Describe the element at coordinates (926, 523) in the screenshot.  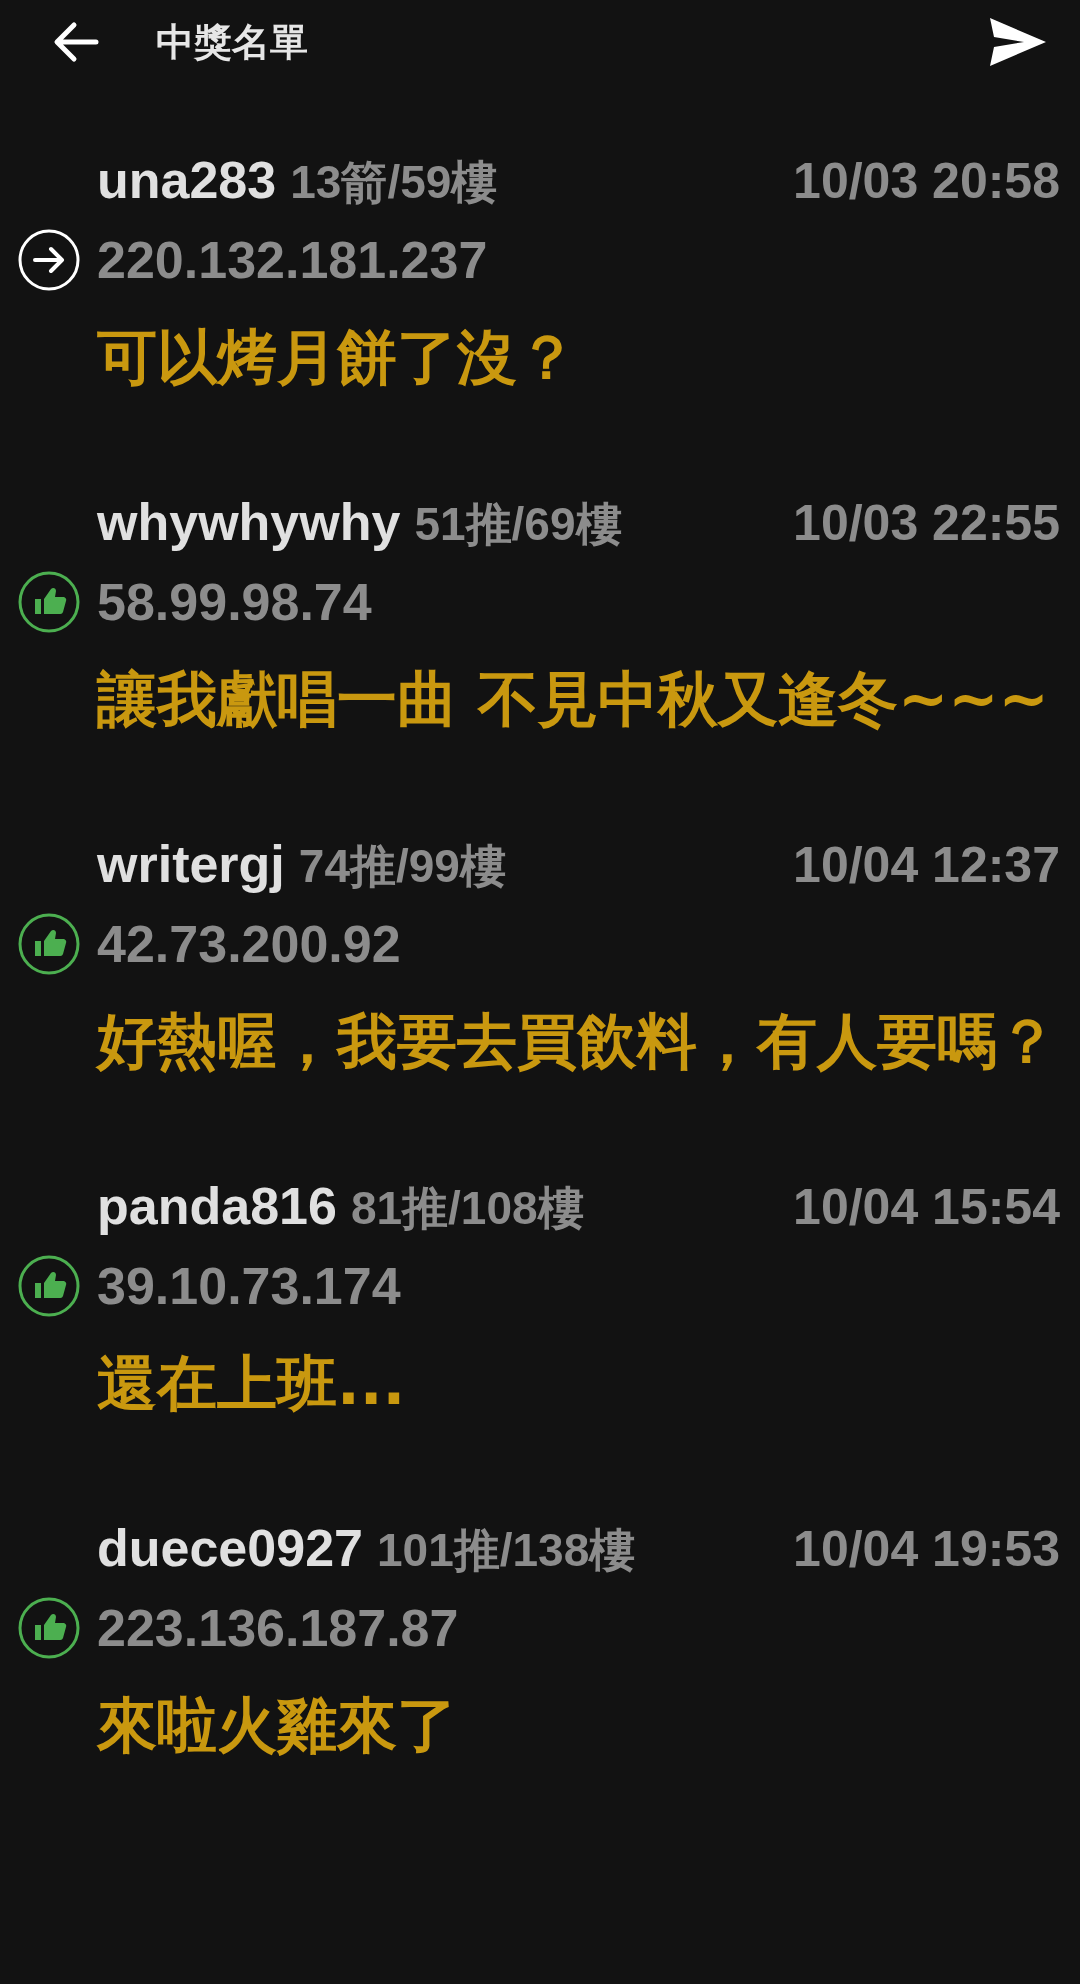
I see `timestamp: 10/03 22:55` at that location.